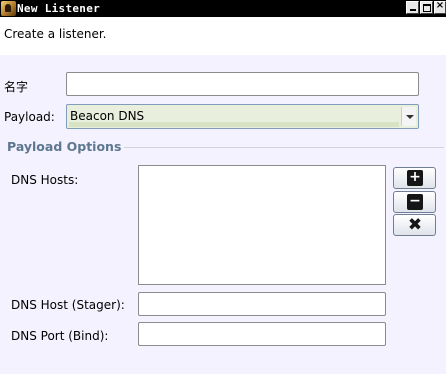 This screenshot has height=374, width=446. Describe the element at coordinates (60, 336) in the screenshot. I see `dns-port-bind-label: DNS Port (Bind):` at that location.